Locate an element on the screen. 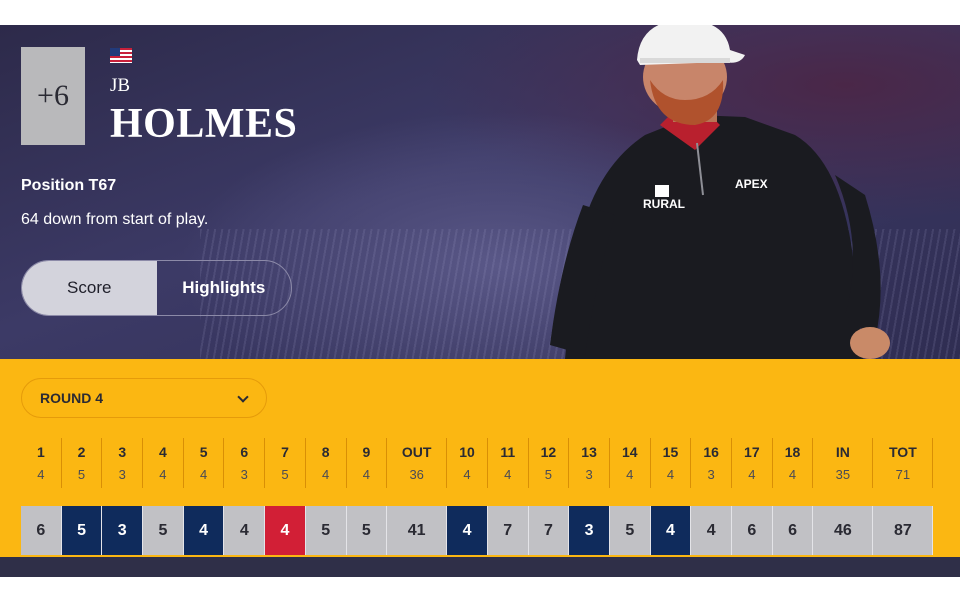 Image resolution: width=960 pixels, height=602 pixels. hole-number: IN is located at coordinates (842, 452).